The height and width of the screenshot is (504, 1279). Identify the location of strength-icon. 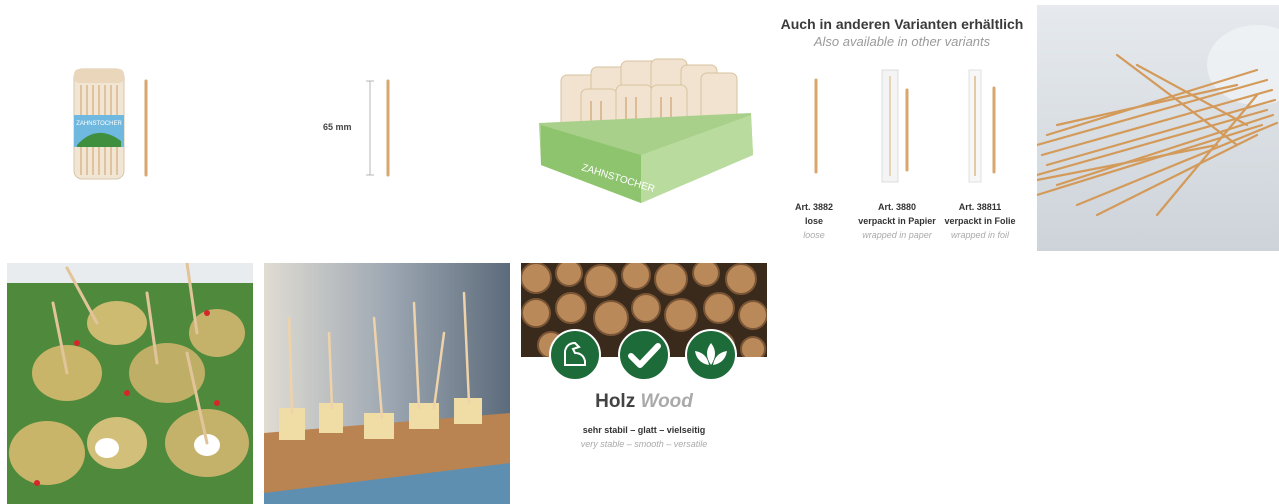
(575, 355).